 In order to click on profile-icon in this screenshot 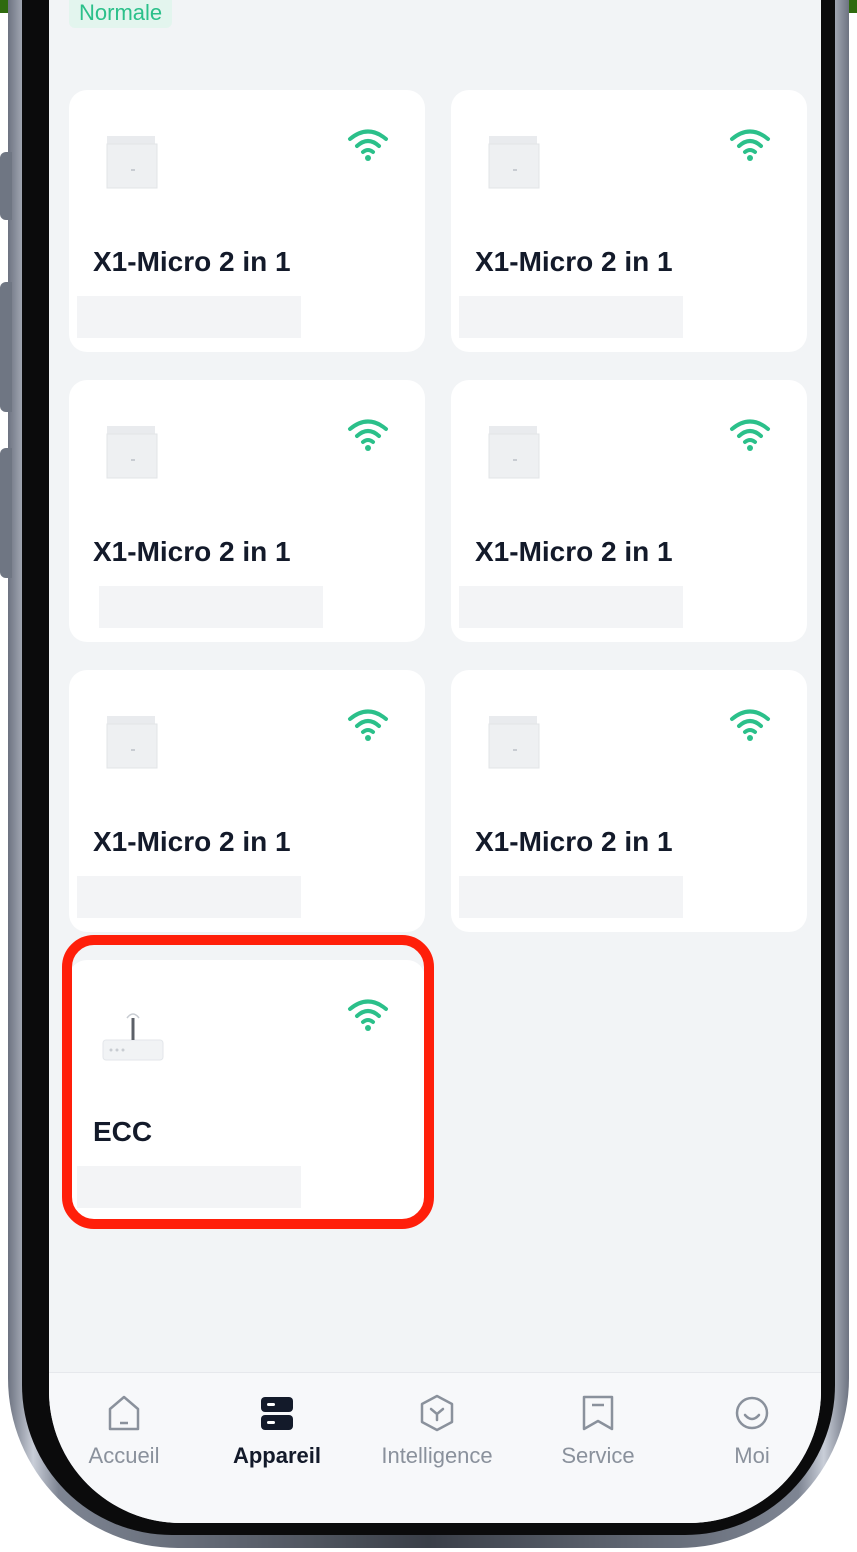, I will do `click(752, 1413)`.